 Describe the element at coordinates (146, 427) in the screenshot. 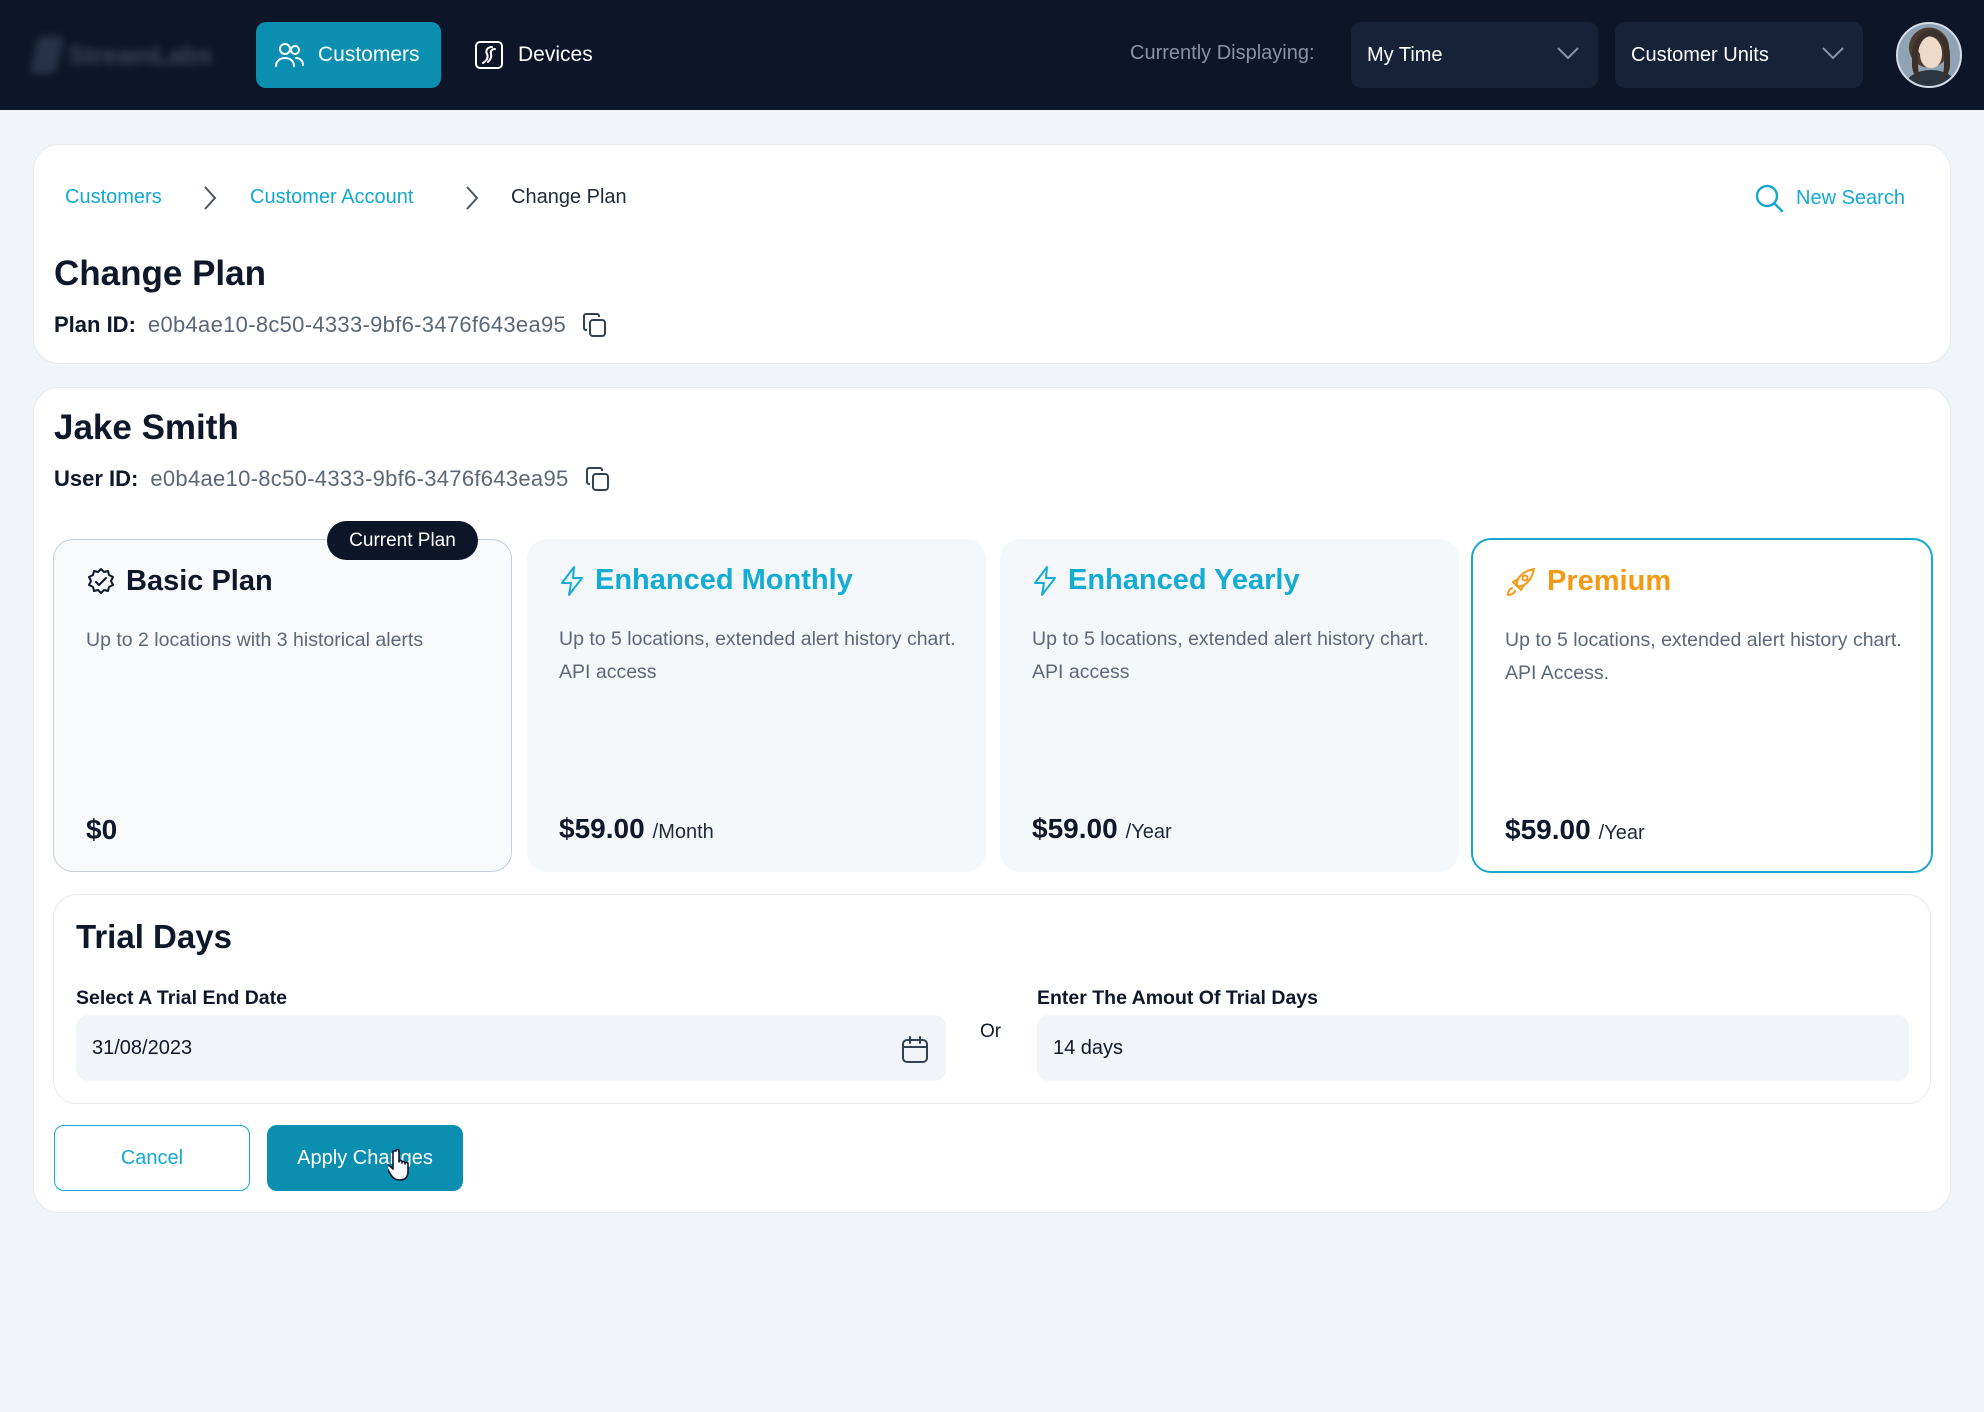

I see `customer-name: Jake Smith` at that location.